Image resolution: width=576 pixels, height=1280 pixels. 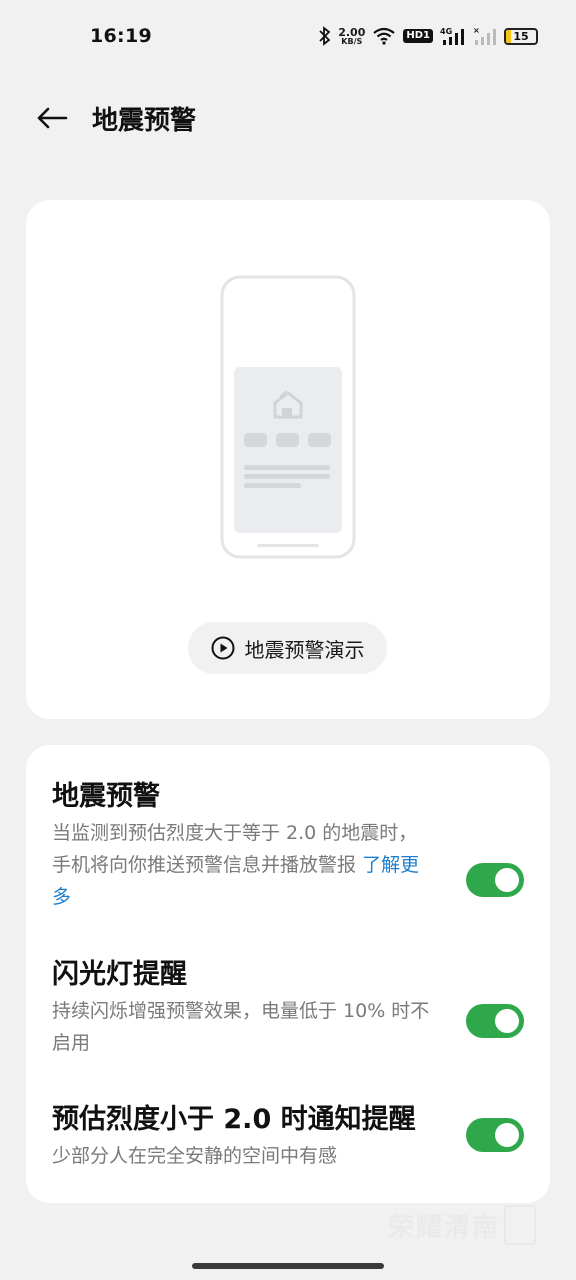 I want to click on signal-empty-icon: ×, so click(x=485, y=36).